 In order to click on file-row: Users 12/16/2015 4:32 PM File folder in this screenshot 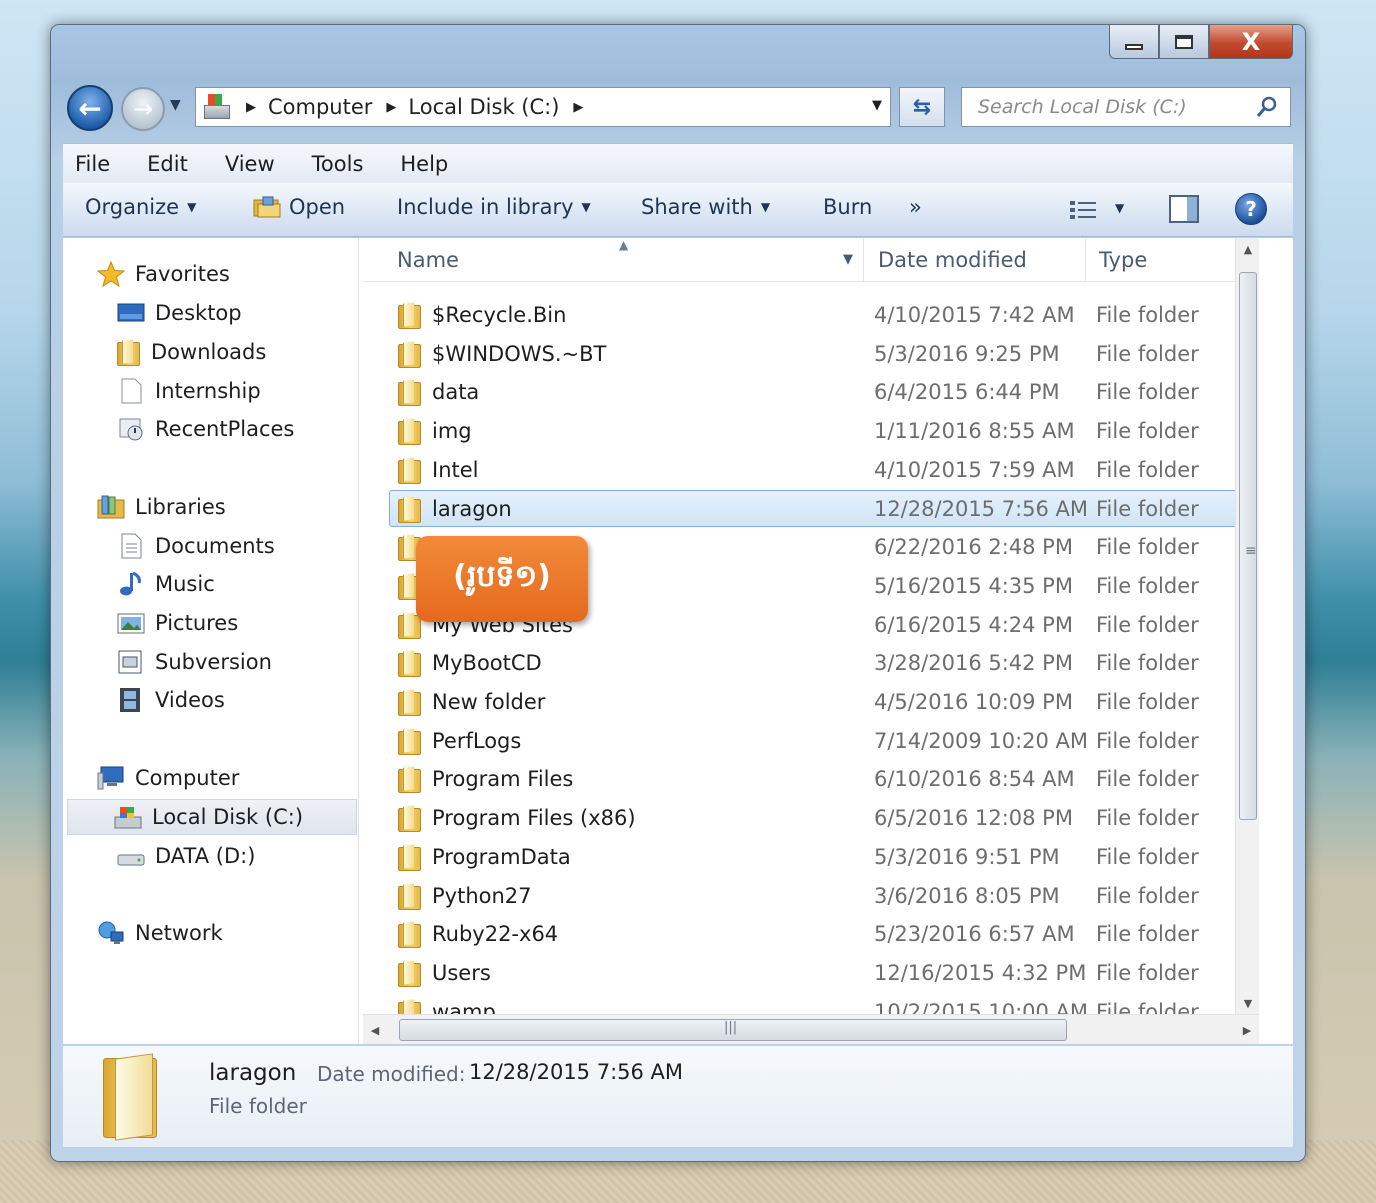, I will do `click(824, 972)`.